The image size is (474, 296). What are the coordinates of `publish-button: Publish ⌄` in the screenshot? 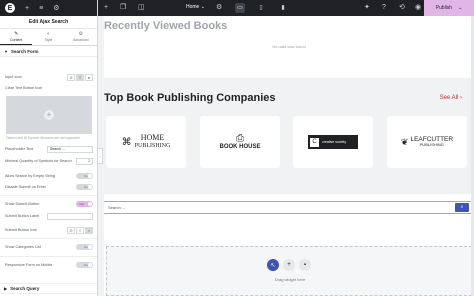 It's located at (449, 8).